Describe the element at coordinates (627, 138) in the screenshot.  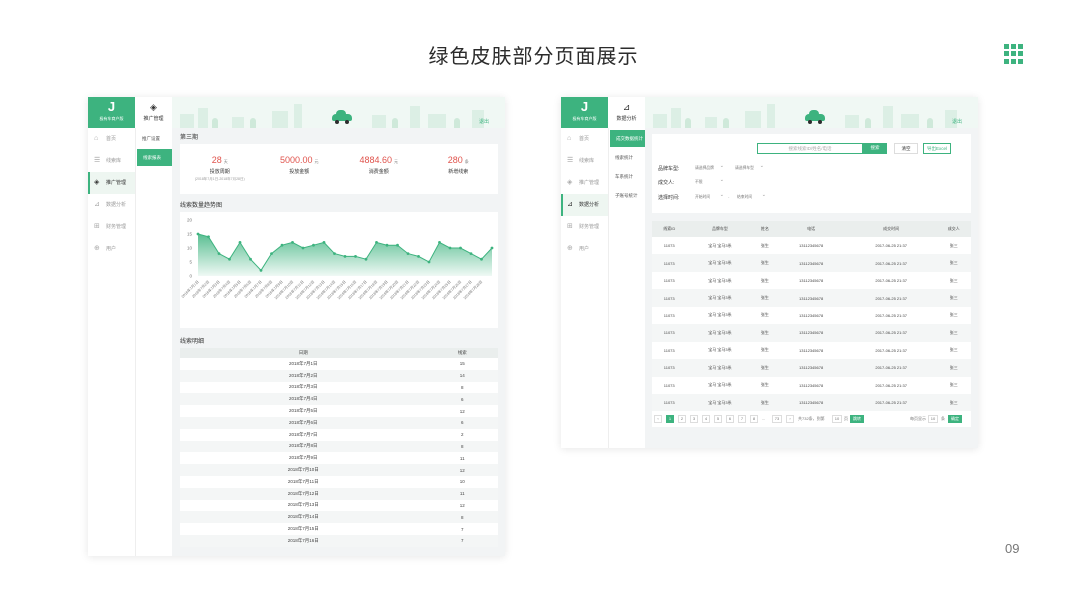
I see `subnav-item-deal-stats: 成交数据统计` at that location.